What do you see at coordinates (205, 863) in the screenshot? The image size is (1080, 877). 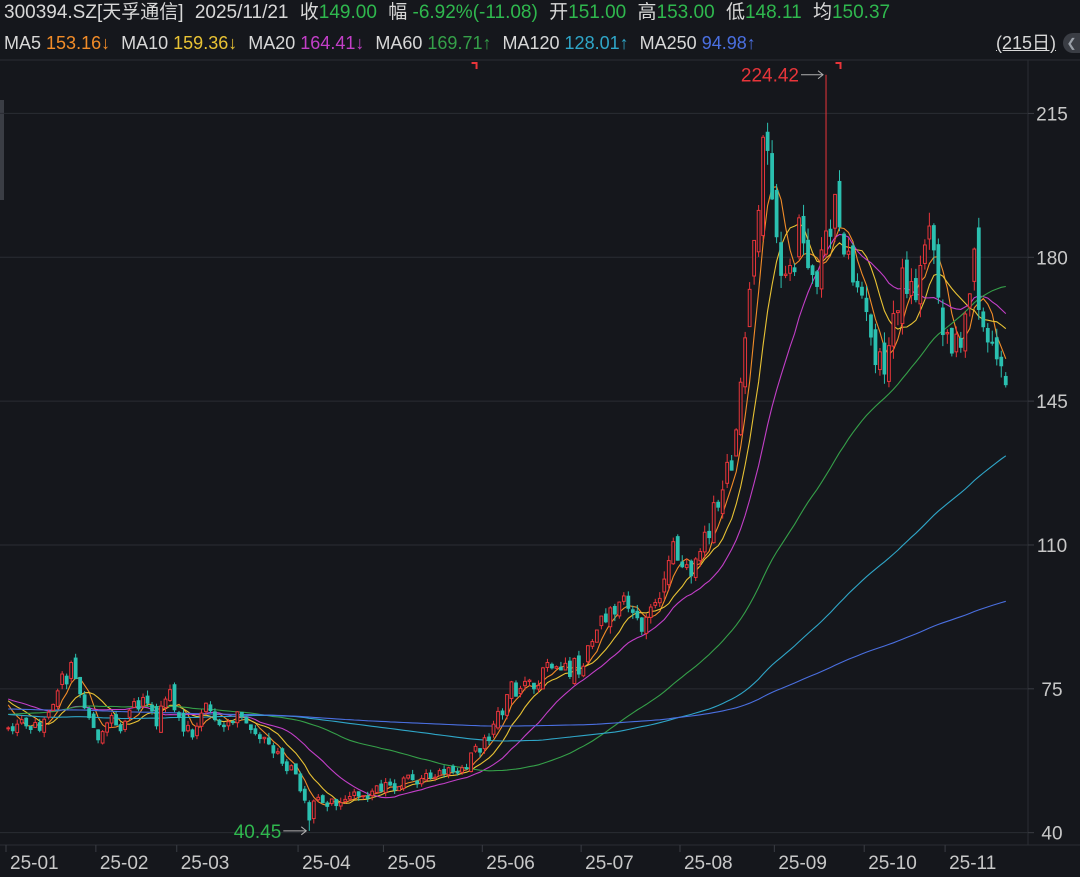 I see `x-tick-label: 25-03` at bounding box center [205, 863].